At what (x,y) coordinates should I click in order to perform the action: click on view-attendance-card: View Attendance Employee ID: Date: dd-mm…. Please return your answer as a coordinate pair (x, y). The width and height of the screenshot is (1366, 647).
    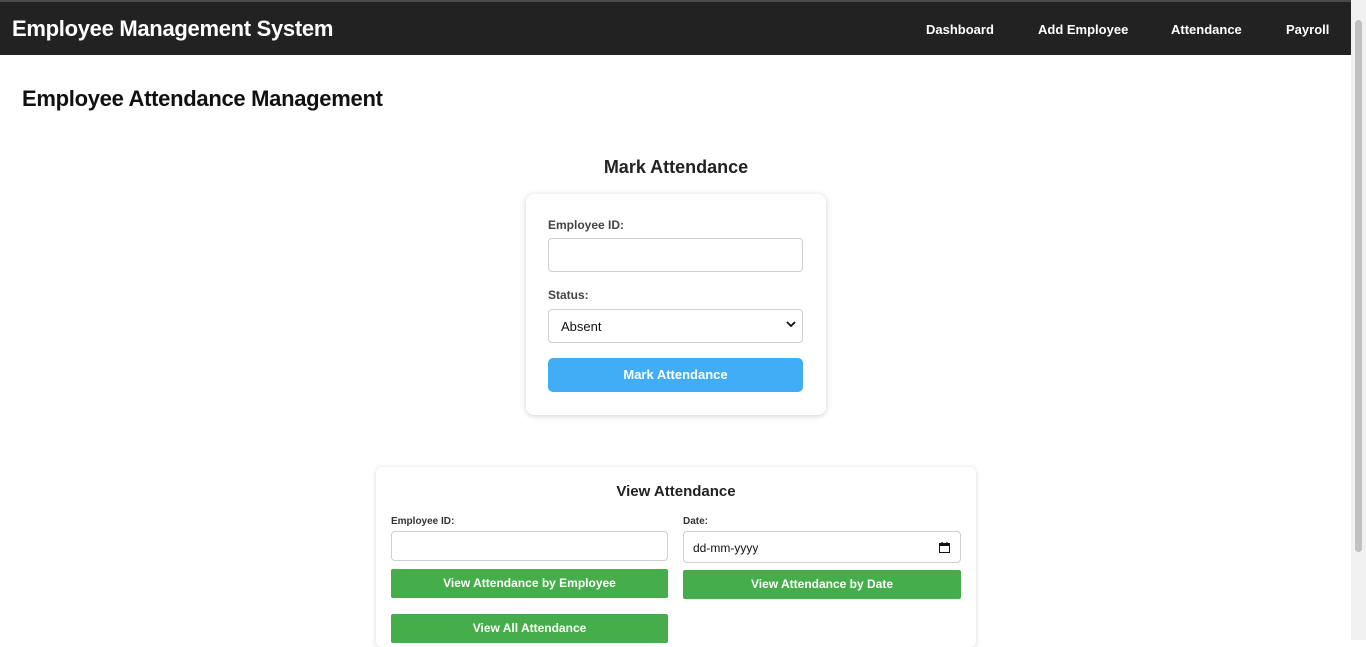
    Looking at the image, I should click on (676, 557).